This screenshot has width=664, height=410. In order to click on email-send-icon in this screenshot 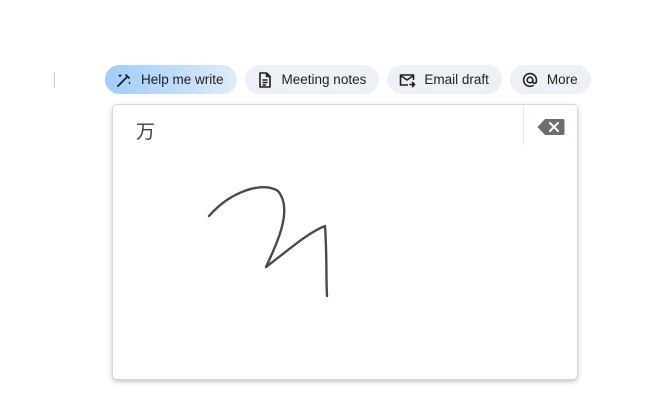, I will do `click(407, 80)`.